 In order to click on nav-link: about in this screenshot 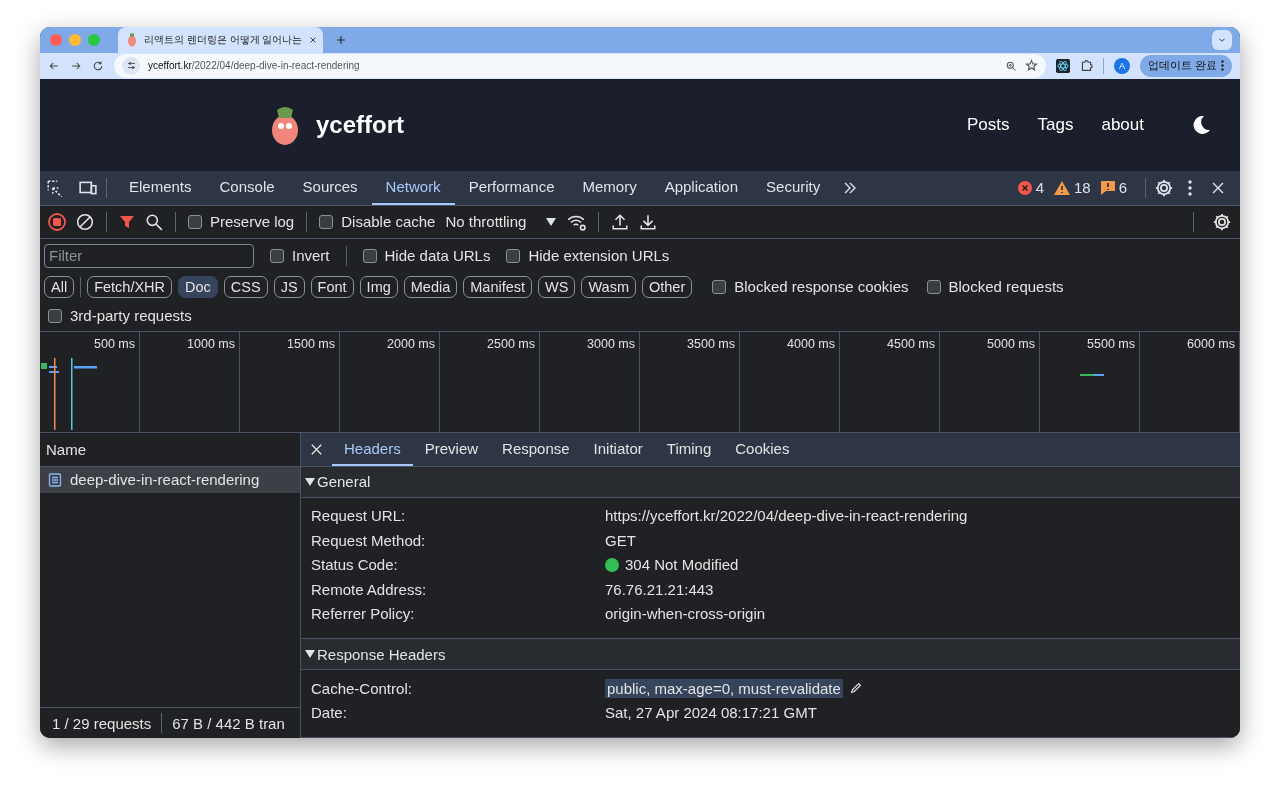, I will do `click(1122, 124)`.